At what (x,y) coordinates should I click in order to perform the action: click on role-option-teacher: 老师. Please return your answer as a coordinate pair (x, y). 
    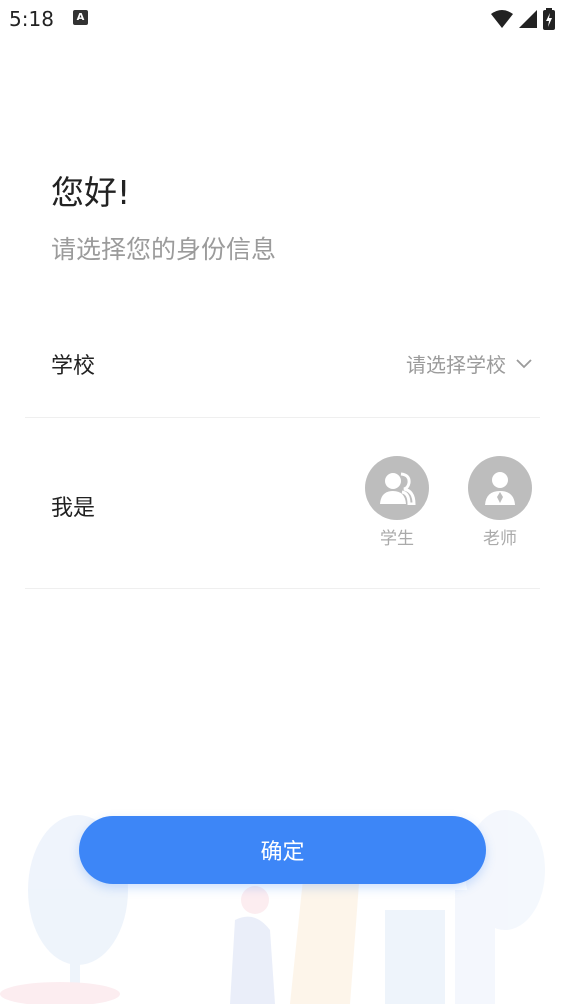
    Looking at the image, I should click on (500, 502).